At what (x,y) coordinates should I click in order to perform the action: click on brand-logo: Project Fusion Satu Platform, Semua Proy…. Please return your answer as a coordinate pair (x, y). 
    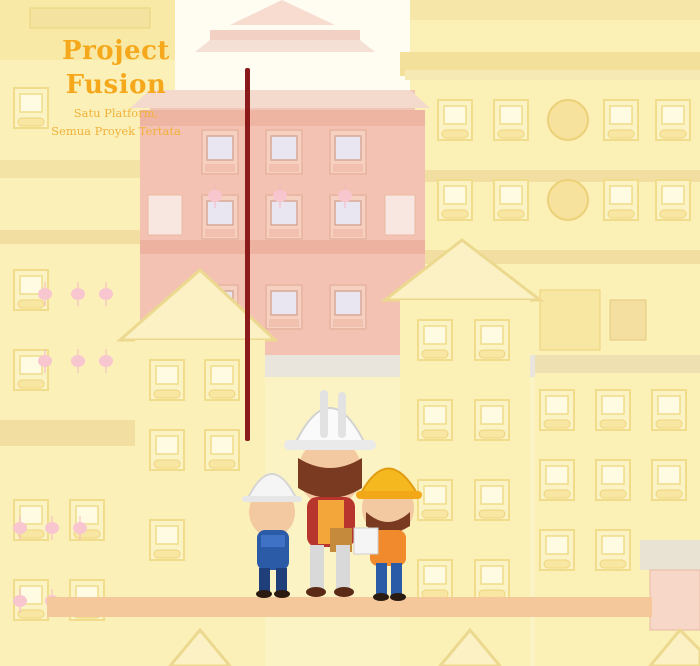
    Looking at the image, I should click on (116, 86).